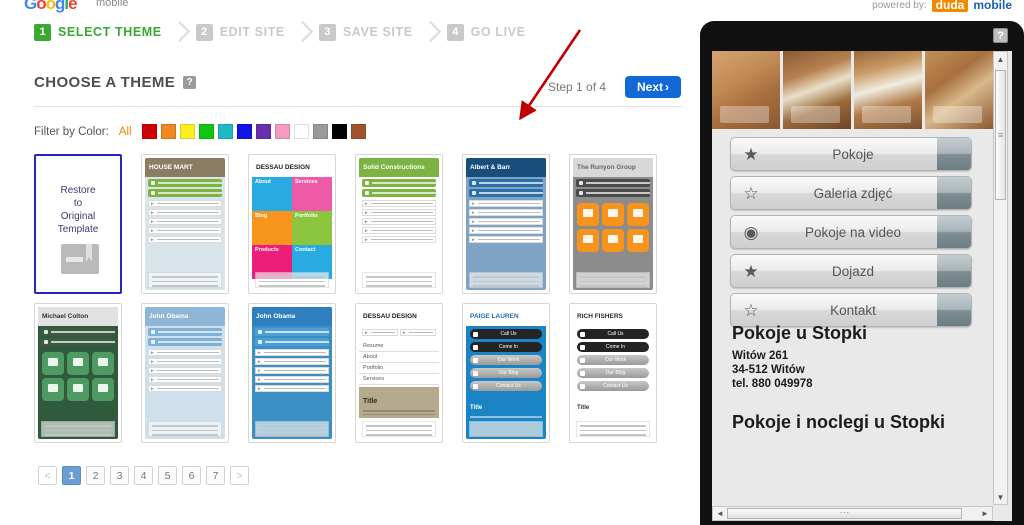  What do you see at coordinates (327, 32) in the screenshot?
I see `step-number: 3` at bounding box center [327, 32].